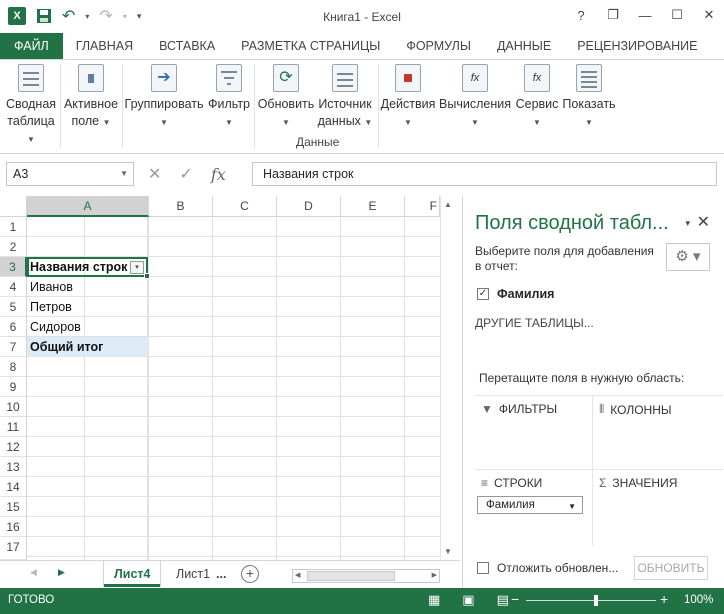 This screenshot has height=614, width=724. What do you see at coordinates (351, 576) in the screenshot?
I see `horizontal-scroll-thumb` at bounding box center [351, 576].